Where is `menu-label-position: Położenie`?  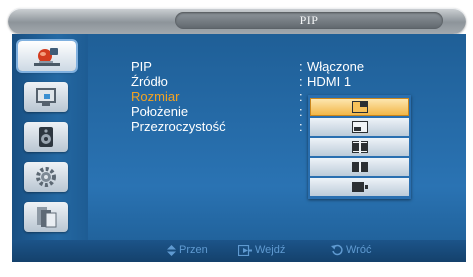 menu-label-position: Położenie is located at coordinates (159, 112).